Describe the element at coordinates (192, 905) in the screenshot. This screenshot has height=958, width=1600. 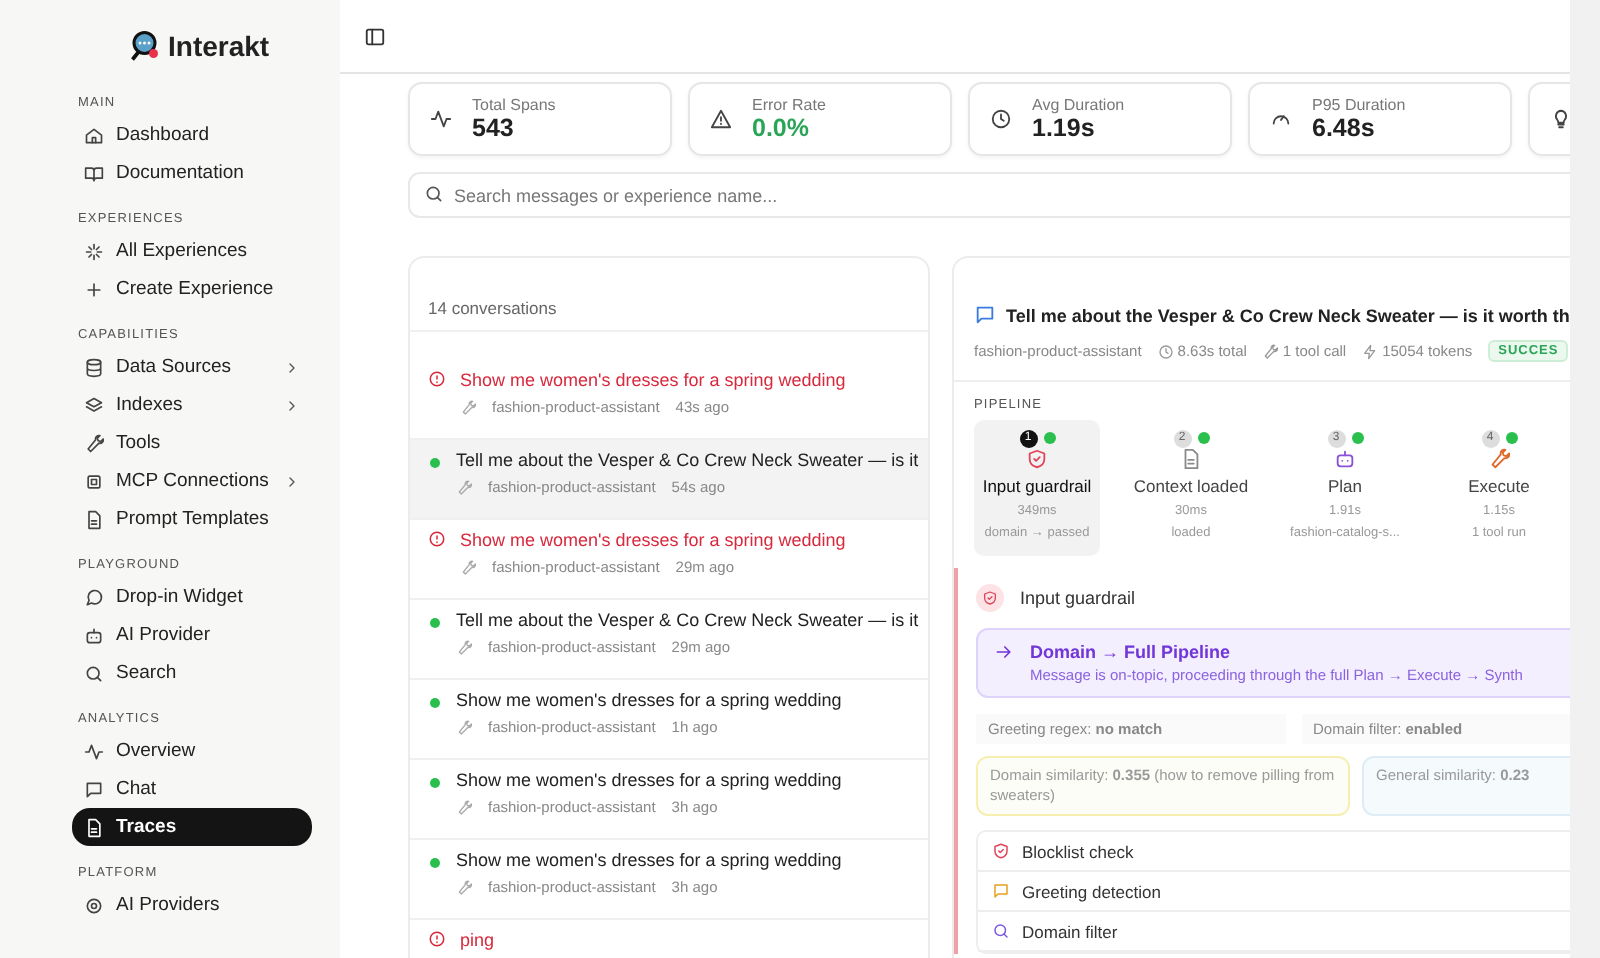
I see `sidebar-item: AI Providers` at that location.